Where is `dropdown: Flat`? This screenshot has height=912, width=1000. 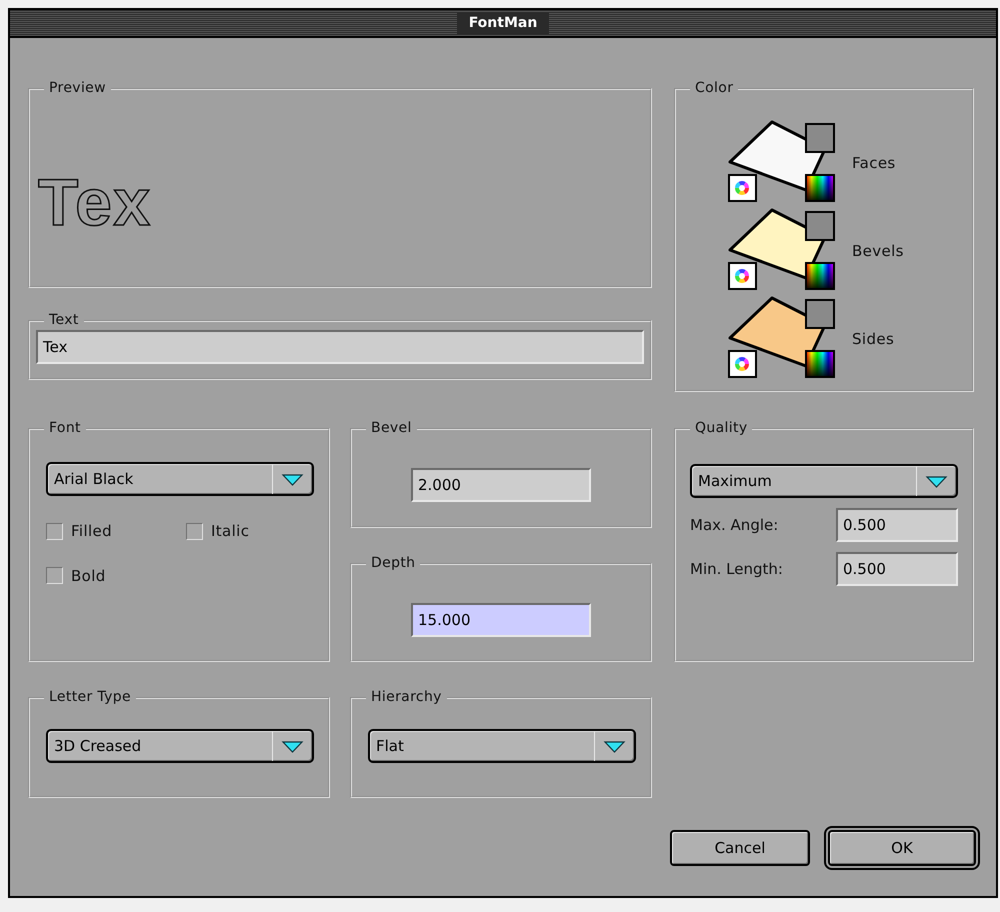 dropdown: Flat is located at coordinates (502, 746).